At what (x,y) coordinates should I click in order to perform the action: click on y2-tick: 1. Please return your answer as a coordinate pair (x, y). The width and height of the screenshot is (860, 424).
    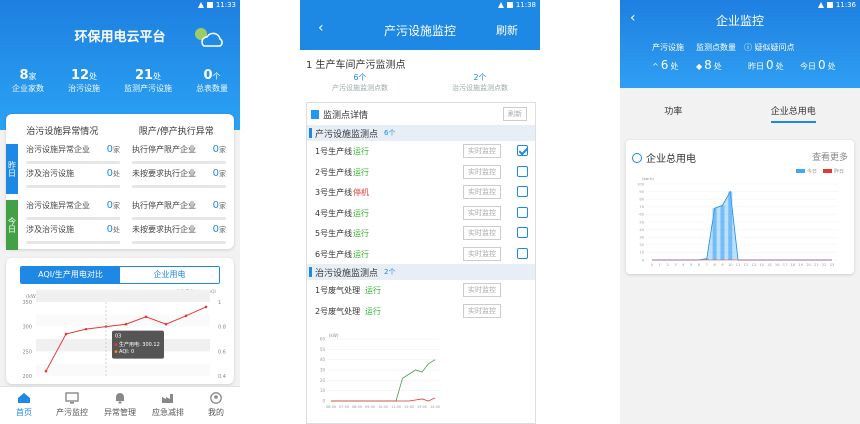
    Looking at the image, I should click on (219, 303).